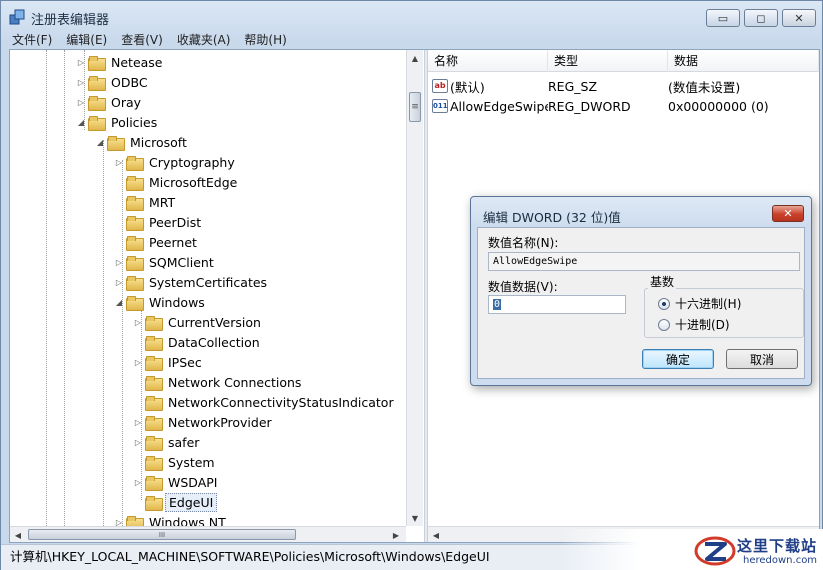 This screenshot has height=570, width=823. I want to click on tree-node-label: System, so click(191, 462).